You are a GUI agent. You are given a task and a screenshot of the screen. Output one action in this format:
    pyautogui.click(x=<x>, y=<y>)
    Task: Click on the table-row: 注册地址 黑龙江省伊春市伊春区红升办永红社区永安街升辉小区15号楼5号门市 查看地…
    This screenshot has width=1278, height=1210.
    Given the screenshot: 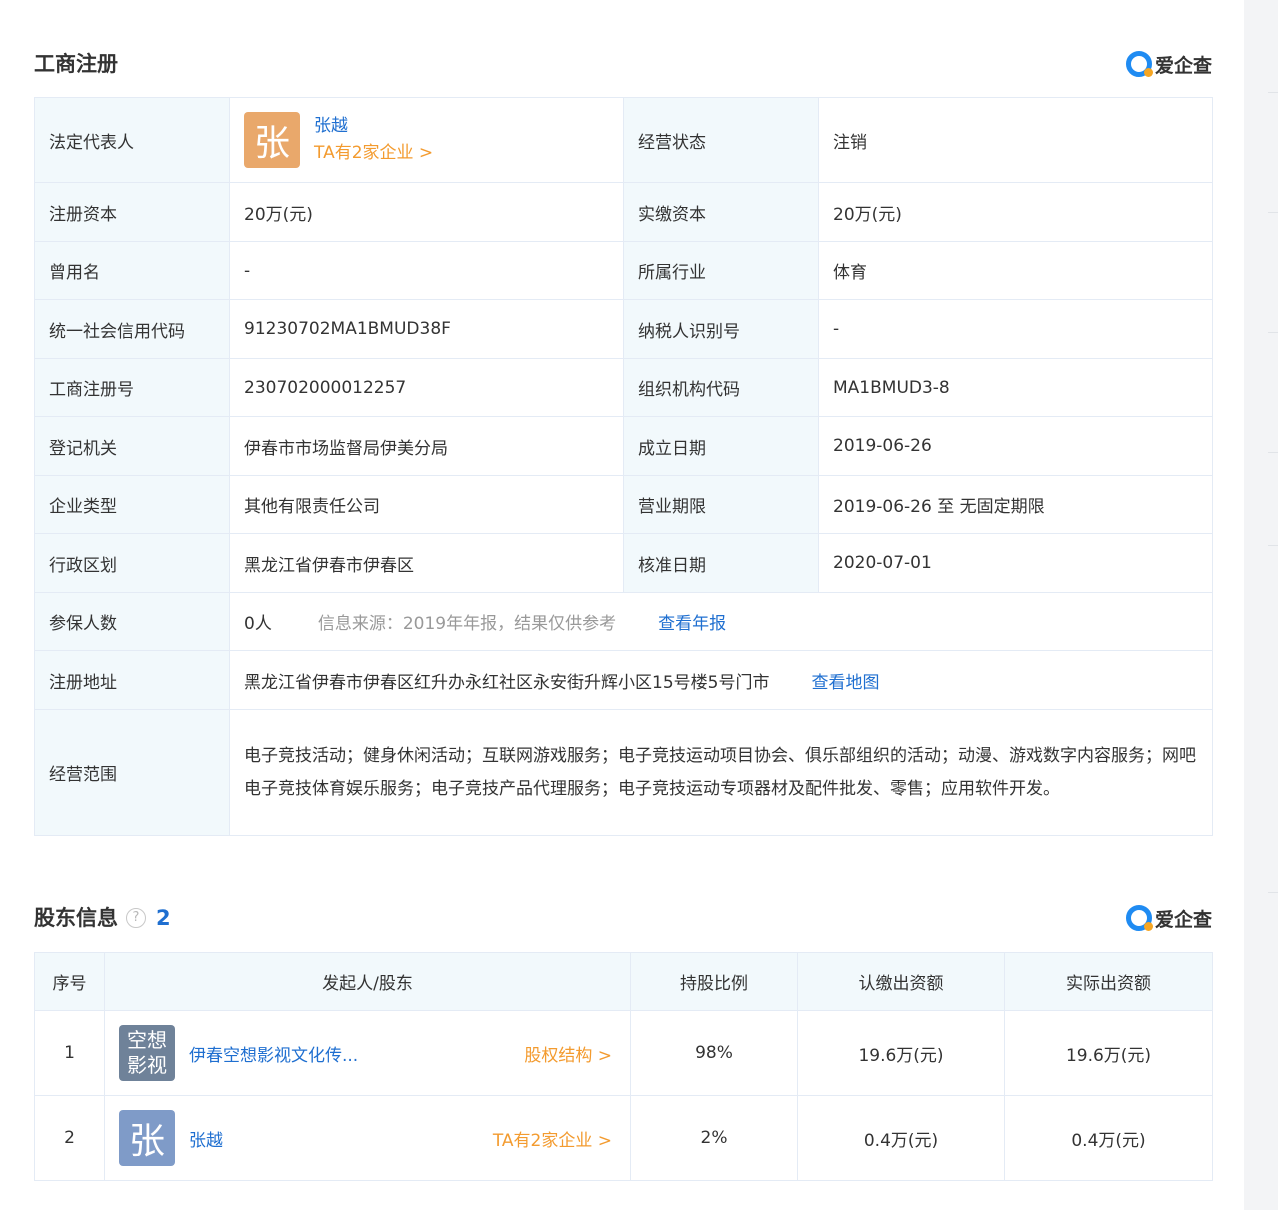 What is the action you would take?
    pyautogui.click(x=623, y=680)
    